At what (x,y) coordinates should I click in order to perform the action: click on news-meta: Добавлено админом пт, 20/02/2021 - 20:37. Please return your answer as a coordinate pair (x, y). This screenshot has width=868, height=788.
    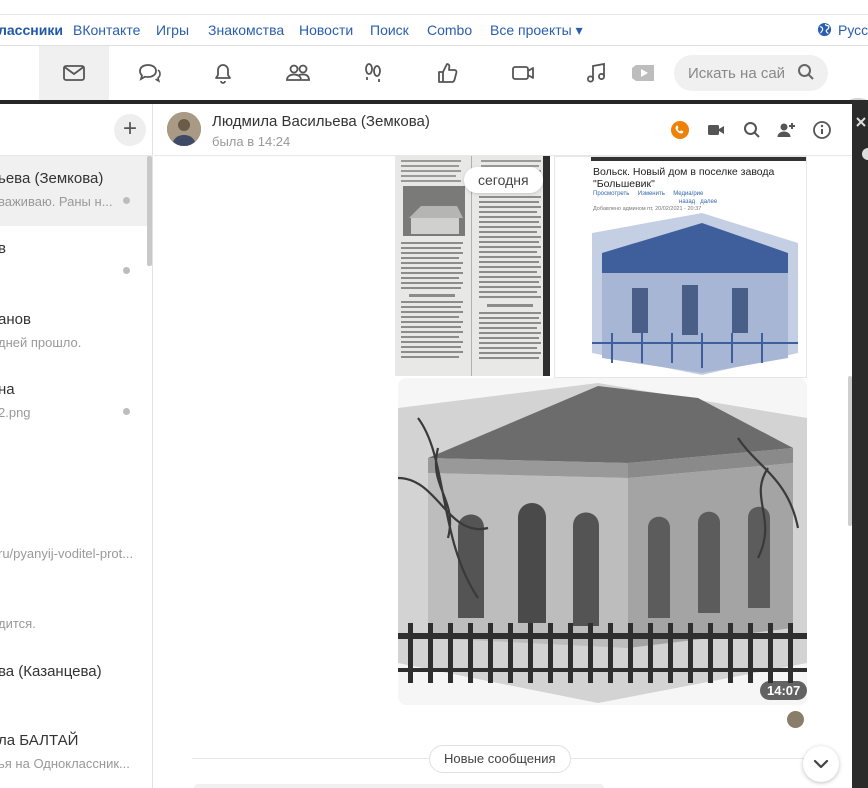
    Looking at the image, I should click on (647, 209).